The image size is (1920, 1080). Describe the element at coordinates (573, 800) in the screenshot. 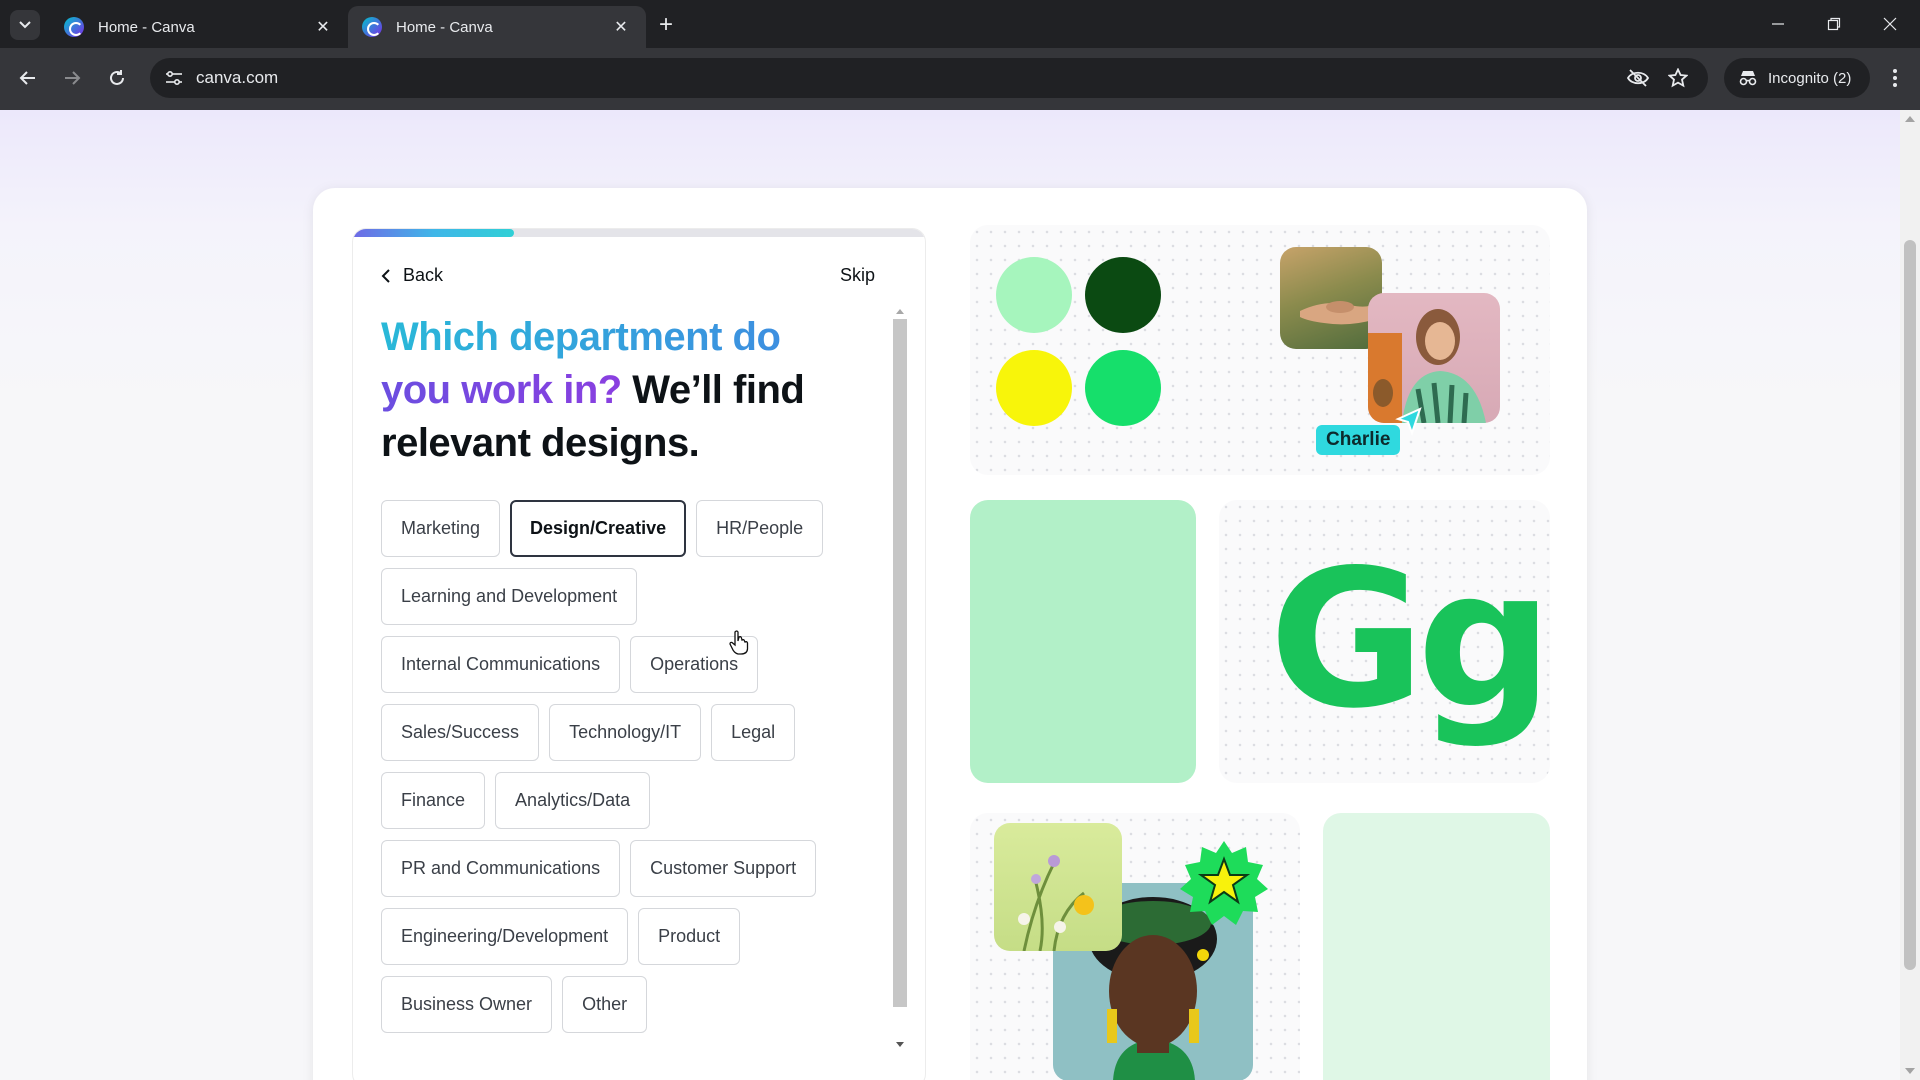

I see `department-chip: Analytics/Data` at that location.